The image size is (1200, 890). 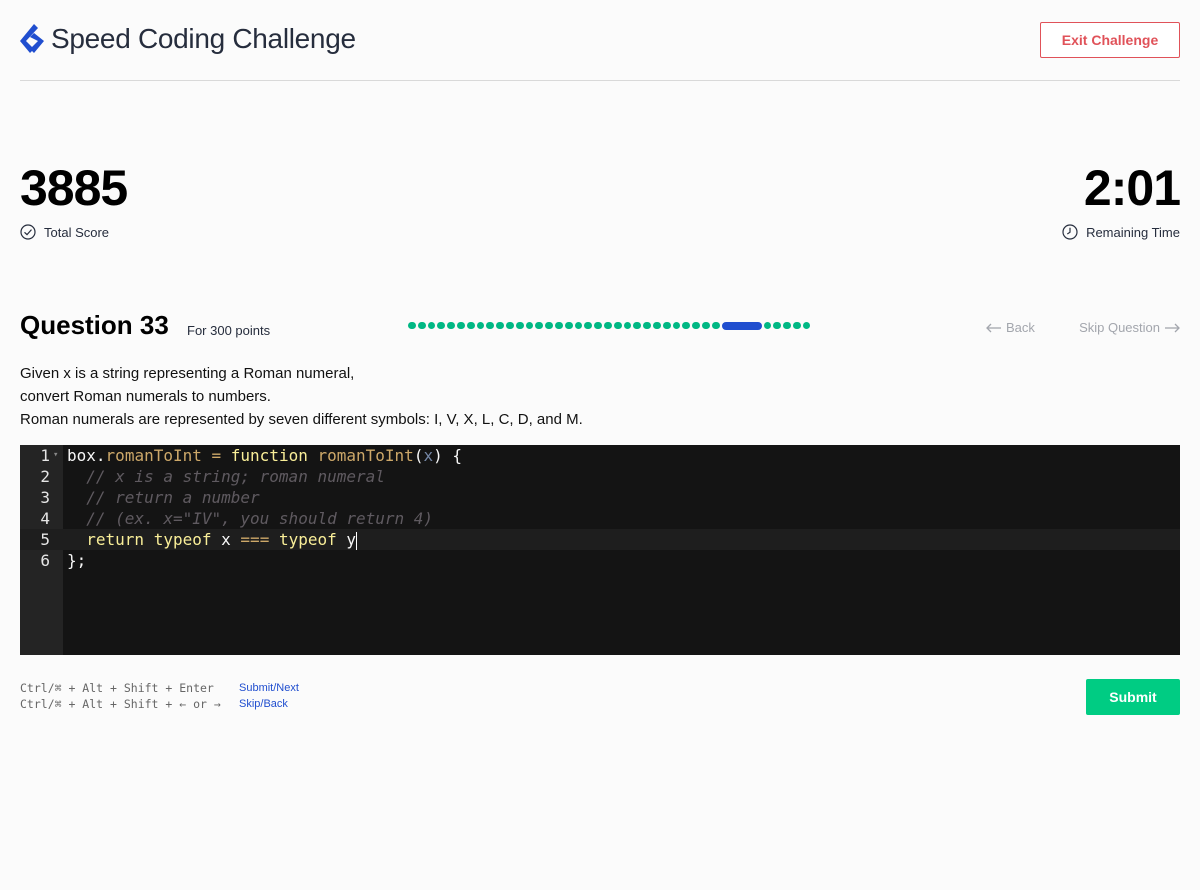 What do you see at coordinates (74, 188) in the screenshot?
I see `total-score-value: 3885` at bounding box center [74, 188].